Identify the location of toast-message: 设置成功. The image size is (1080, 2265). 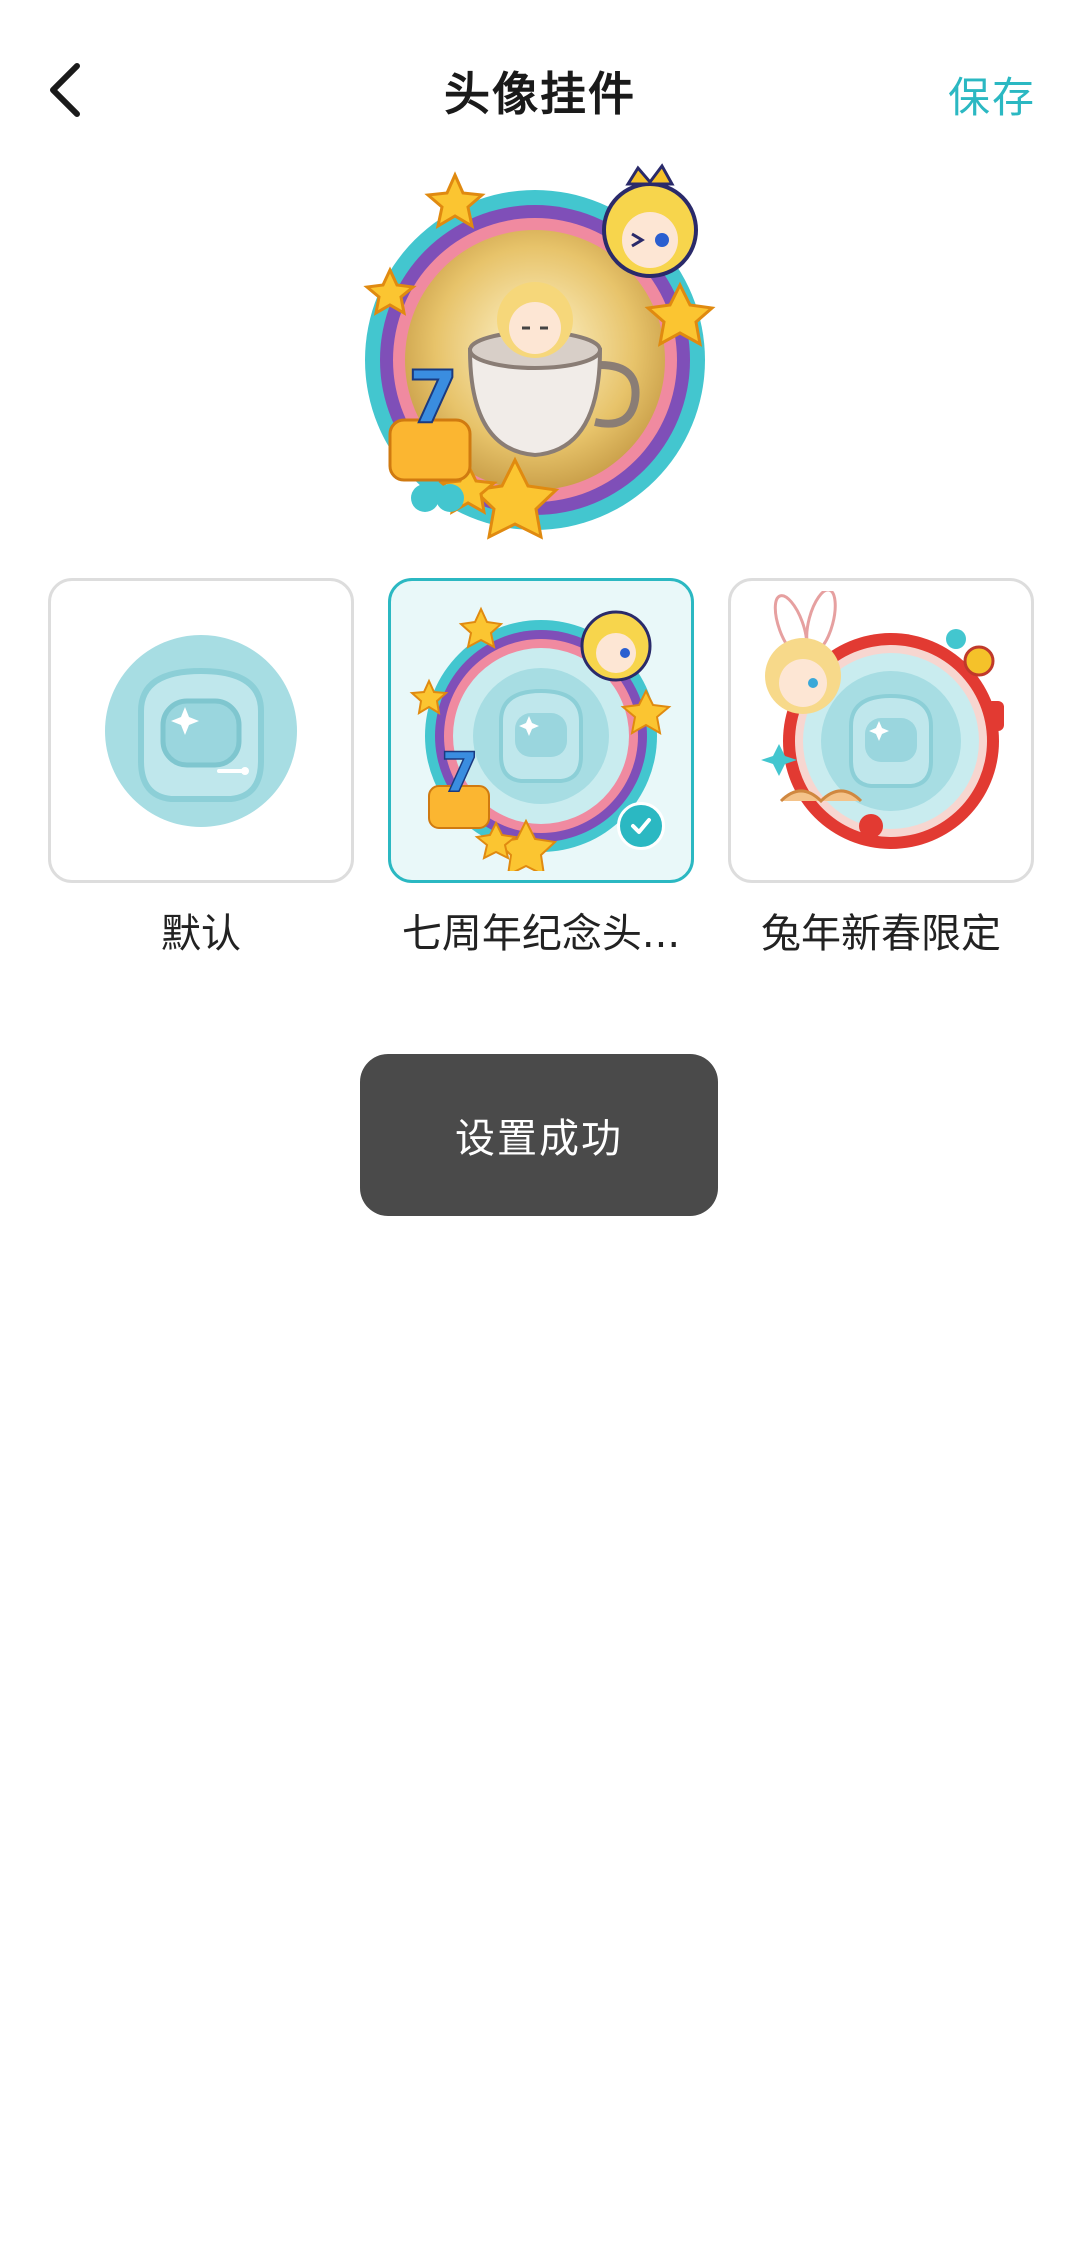
(539, 1135).